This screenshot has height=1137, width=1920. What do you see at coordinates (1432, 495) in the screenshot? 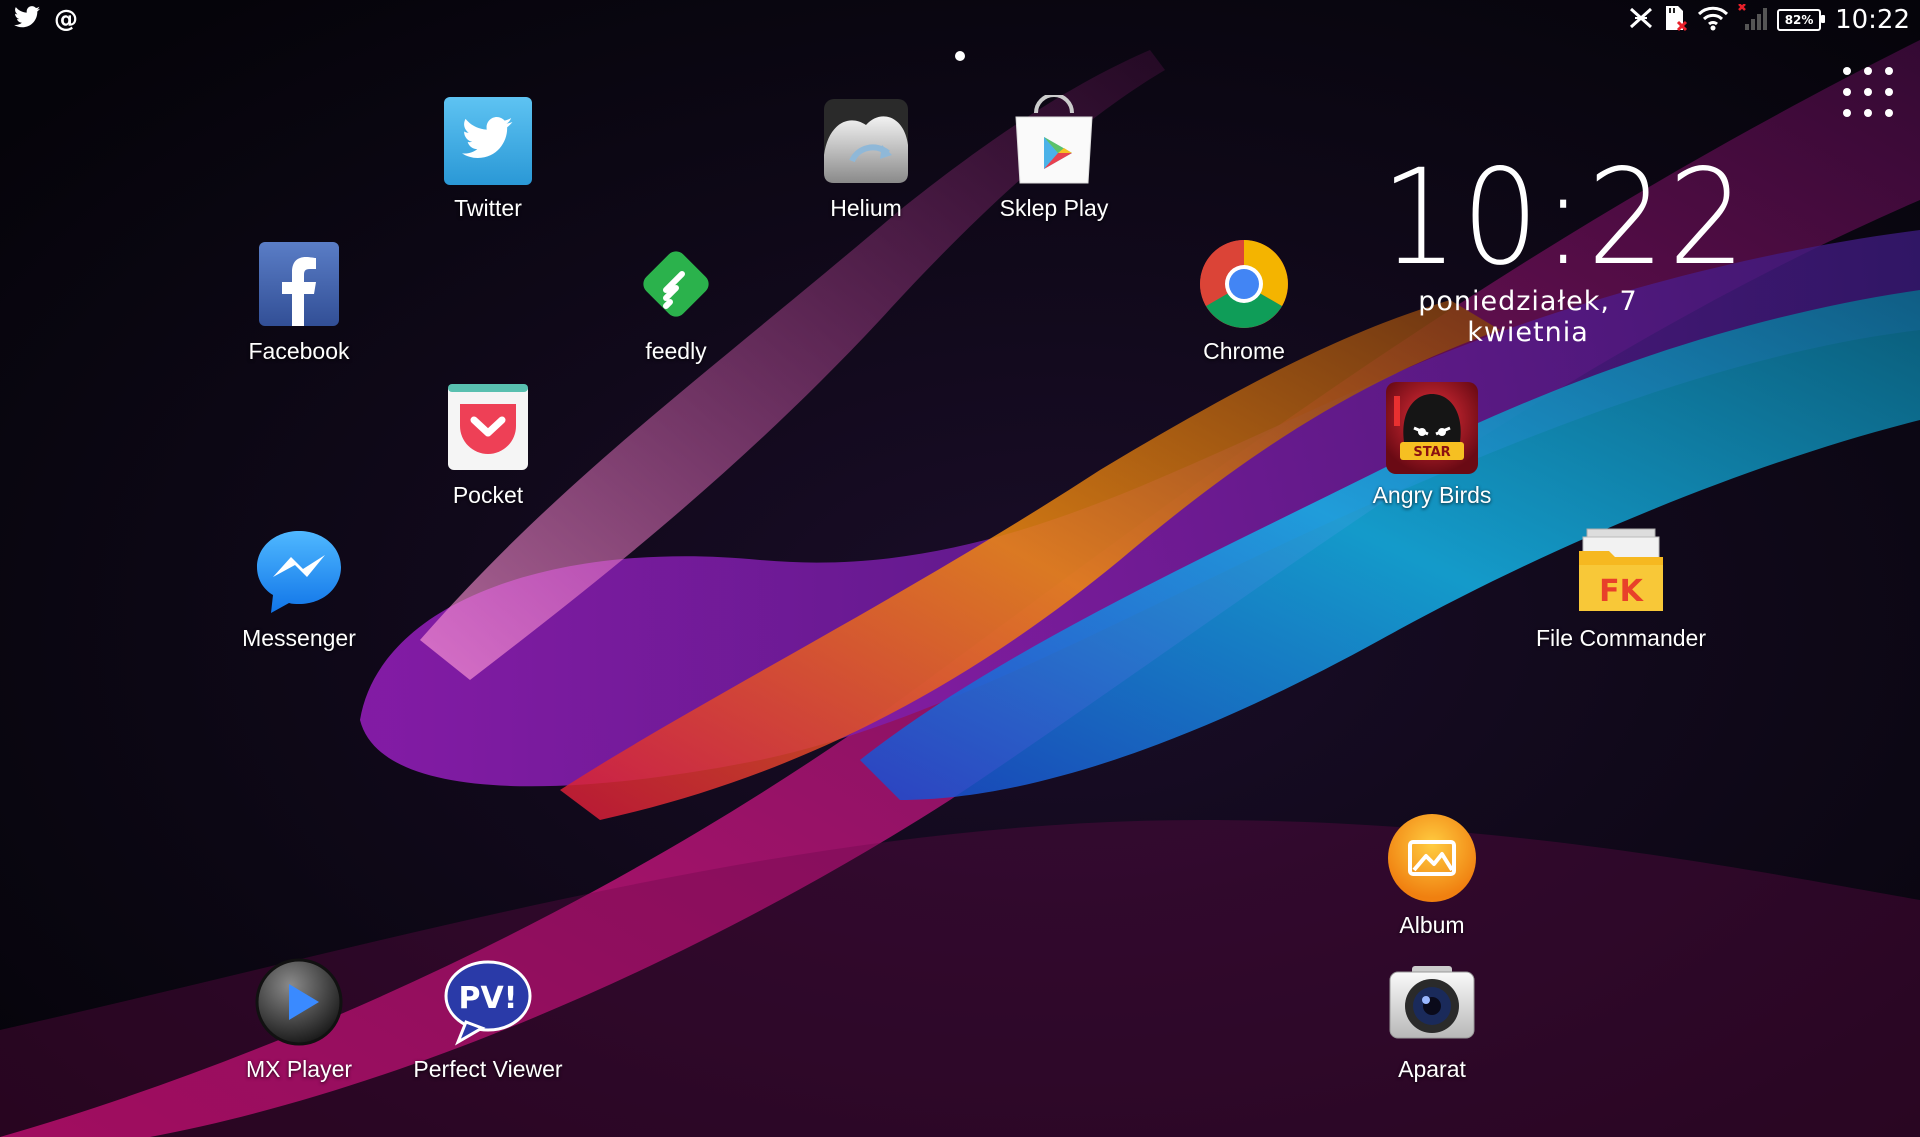
I see `app-label: Angry Birds` at bounding box center [1432, 495].